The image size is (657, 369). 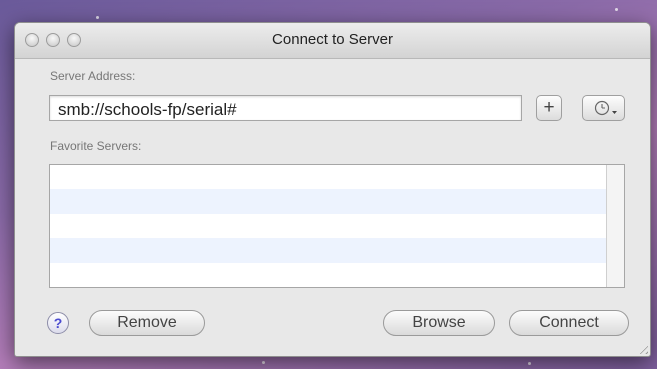 I want to click on plus-icon: +, so click(x=549, y=107).